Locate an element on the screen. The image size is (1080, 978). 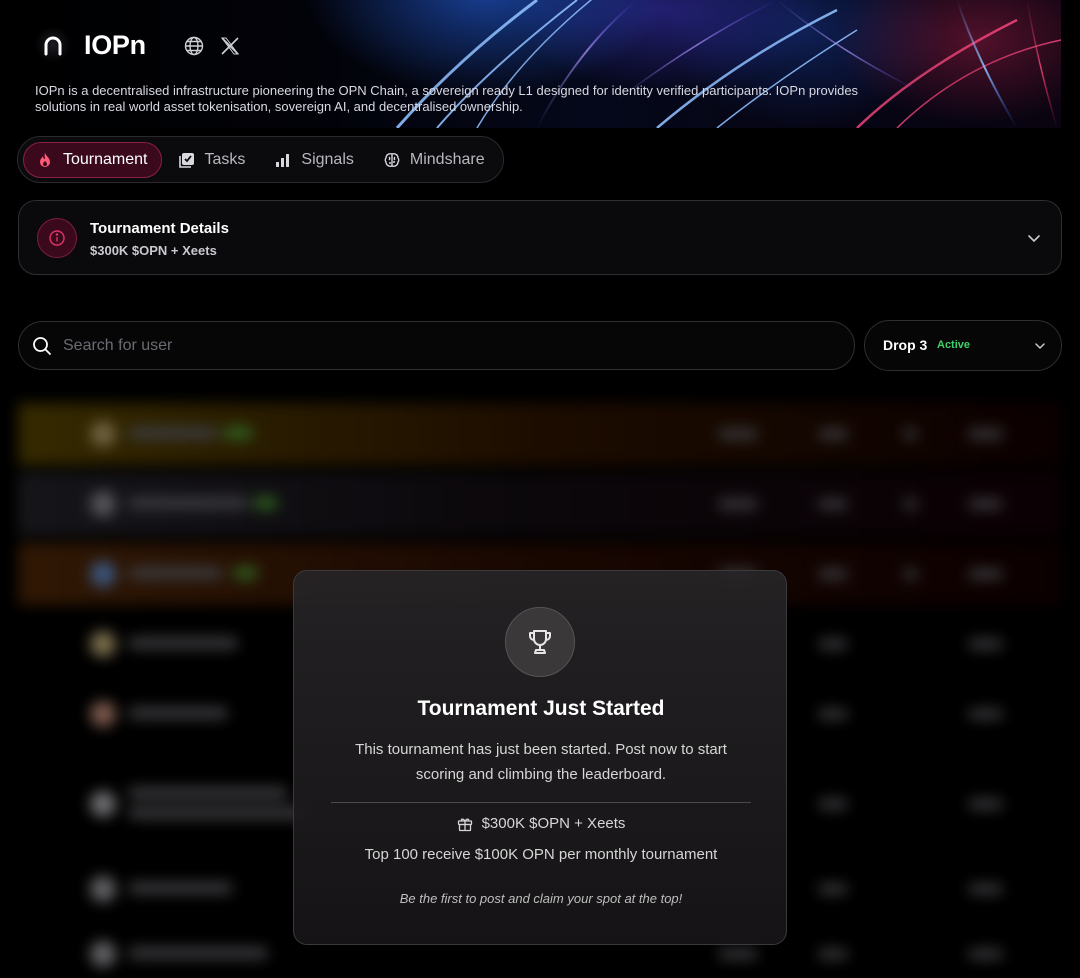
info-icon is located at coordinates (57, 238).